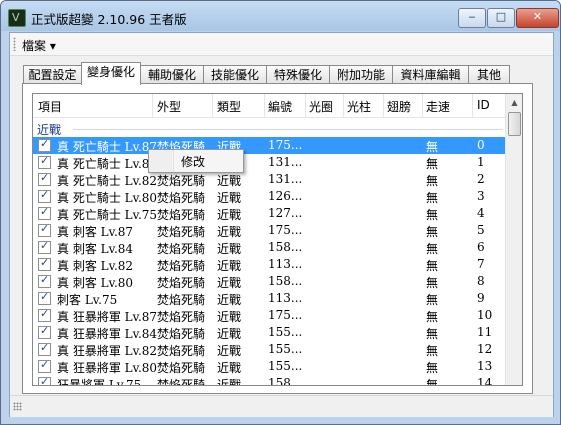 Image resolution: width=561 pixels, height=425 pixels. Describe the element at coordinates (49, 129) in the screenshot. I see `group-label: 近戰` at that location.